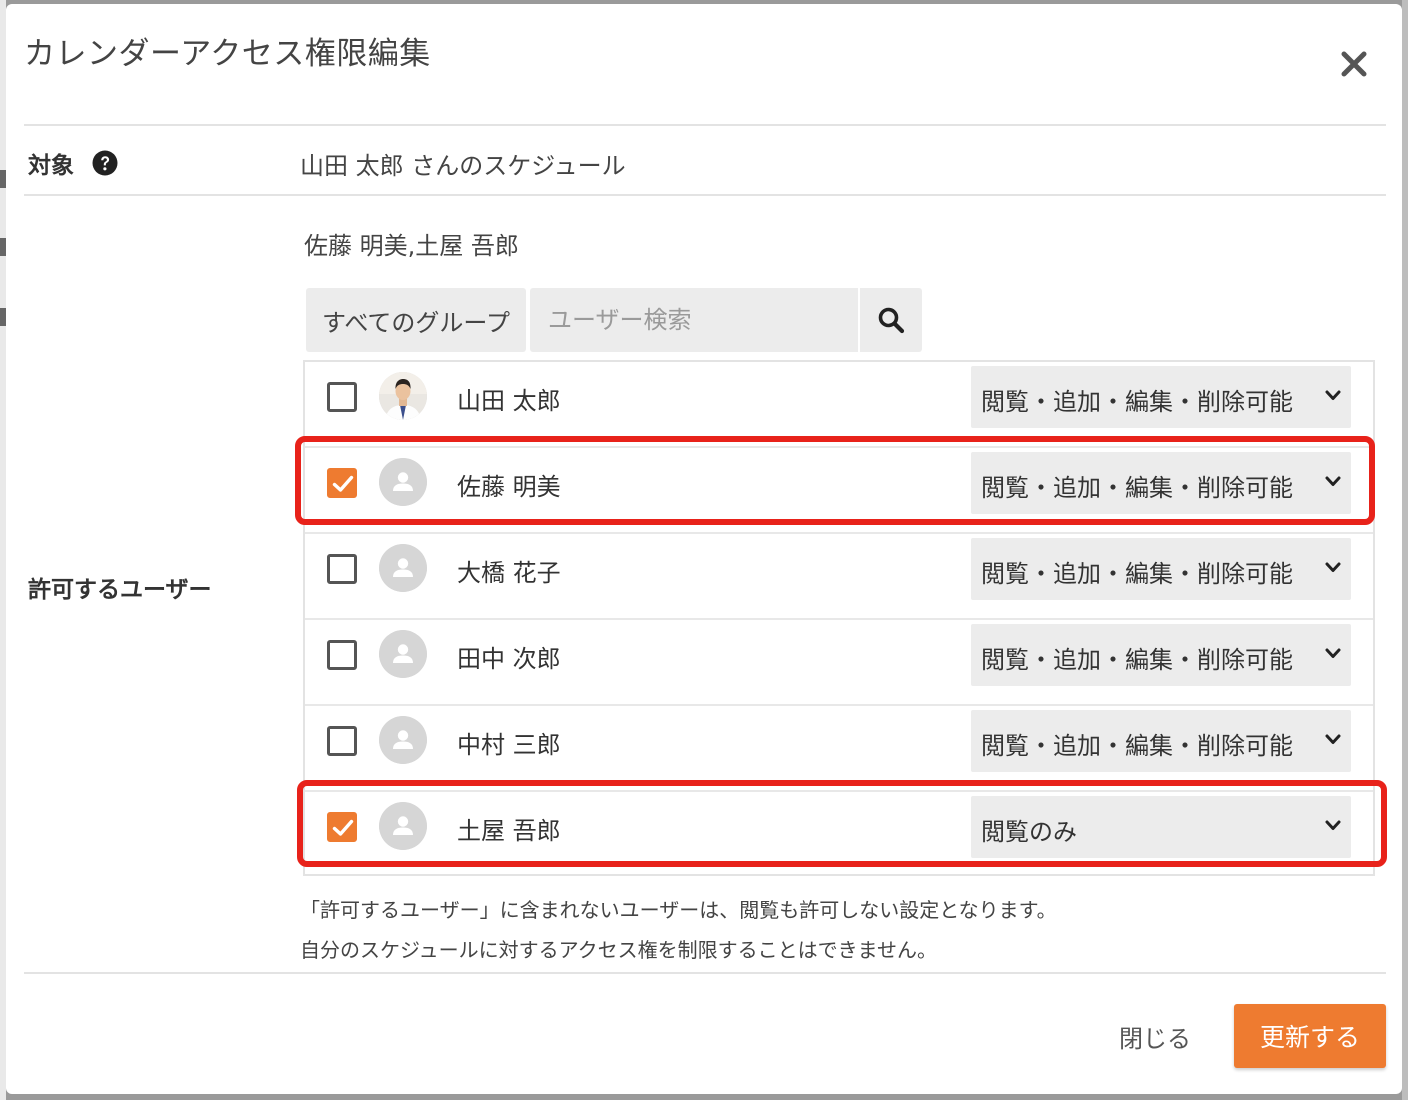 This screenshot has height=1100, width=1408. Describe the element at coordinates (839, 663) in the screenshot. I see `user-row: 田中 次郎 閲覧・追加・編集・削除可能` at that location.